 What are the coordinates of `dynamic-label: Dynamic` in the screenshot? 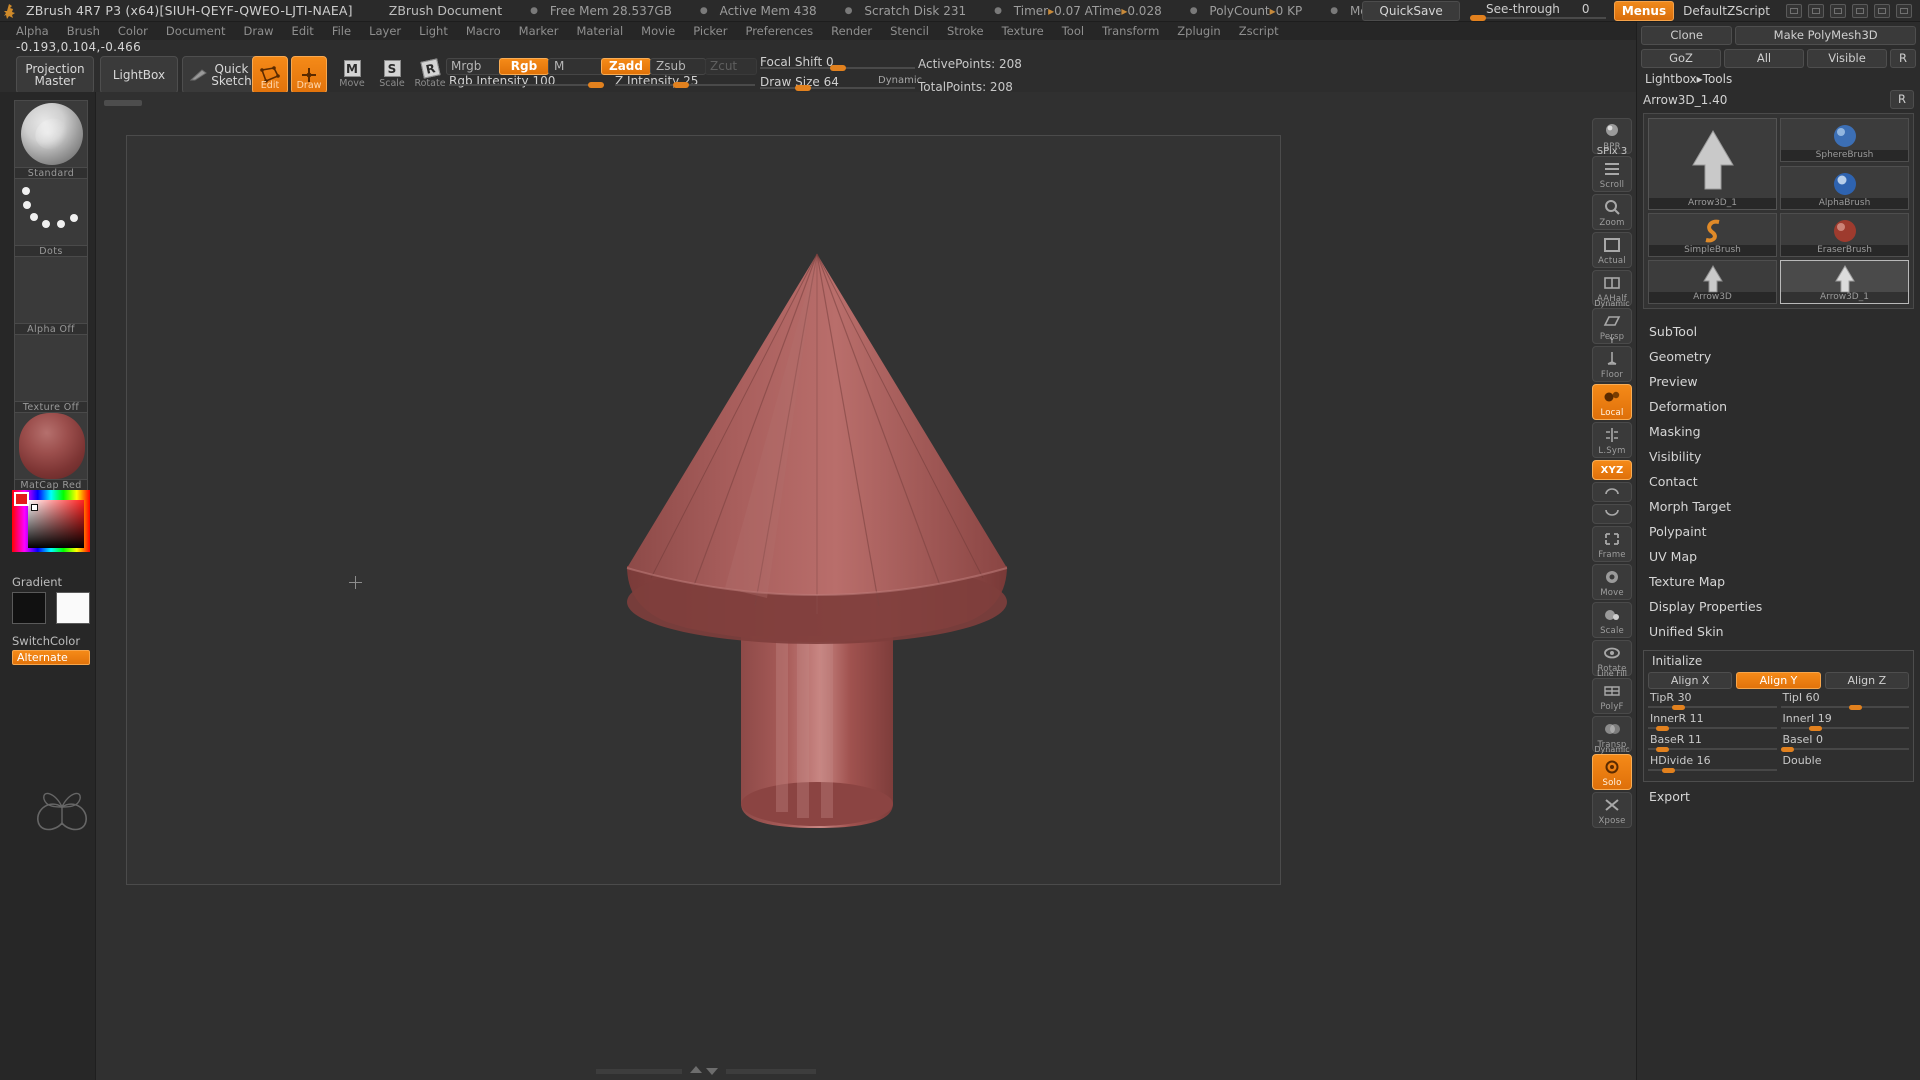 It's located at (900, 80).